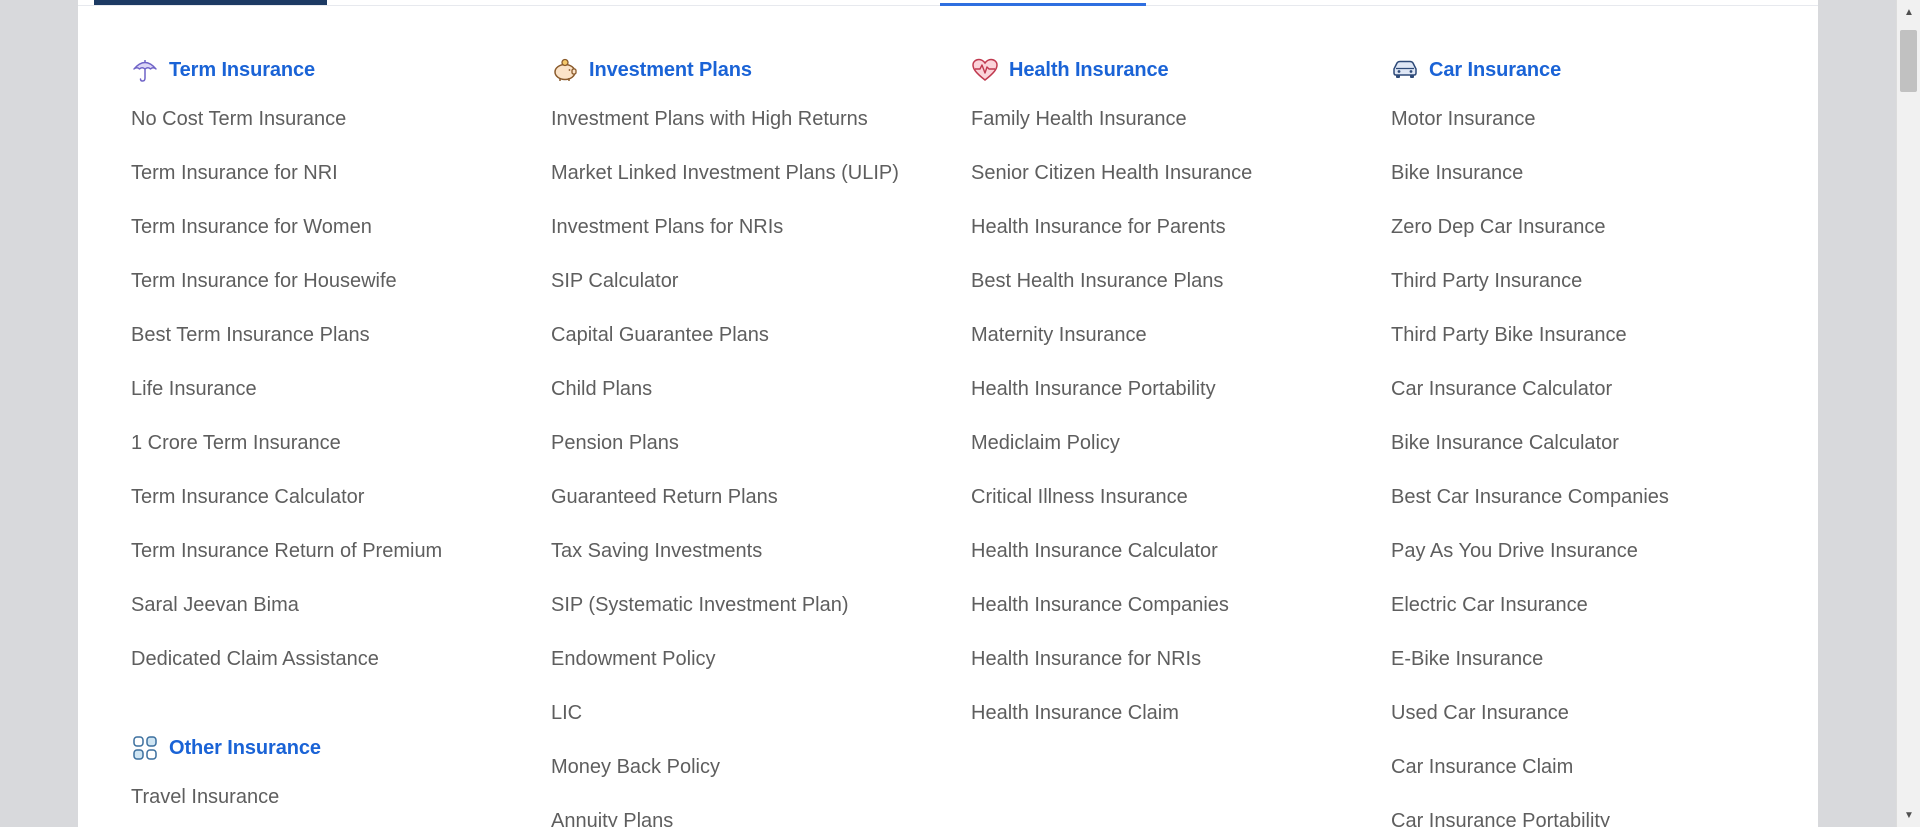 This screenshot has height=827, width=1920. I want to click on menu-link: Travel Insurance, so click(336, 797).